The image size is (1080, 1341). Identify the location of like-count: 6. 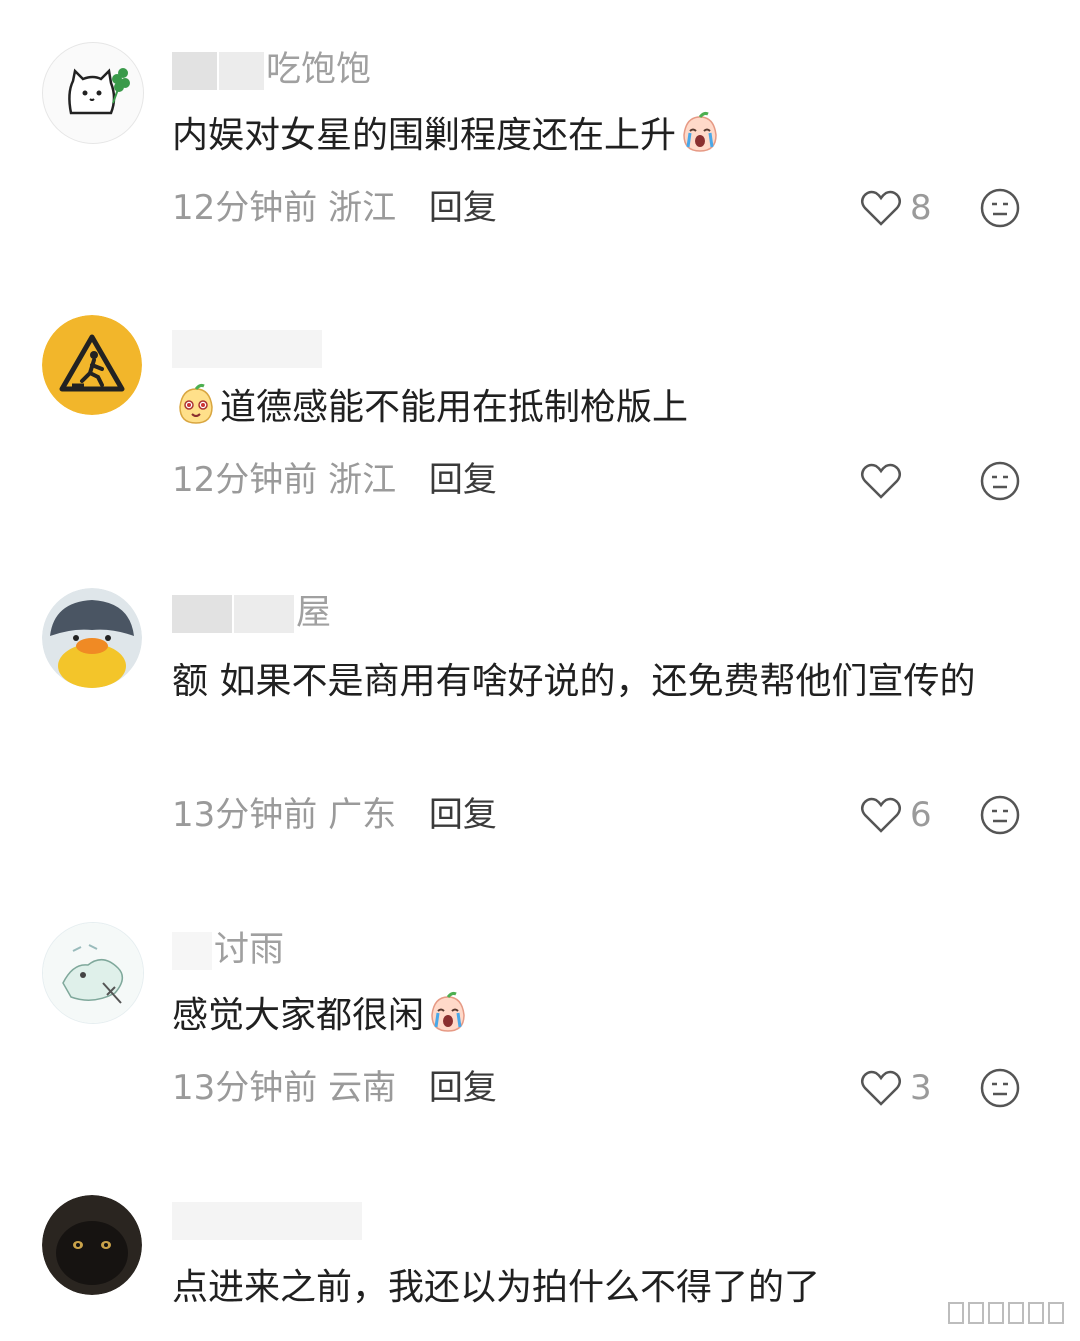
(921, 815).